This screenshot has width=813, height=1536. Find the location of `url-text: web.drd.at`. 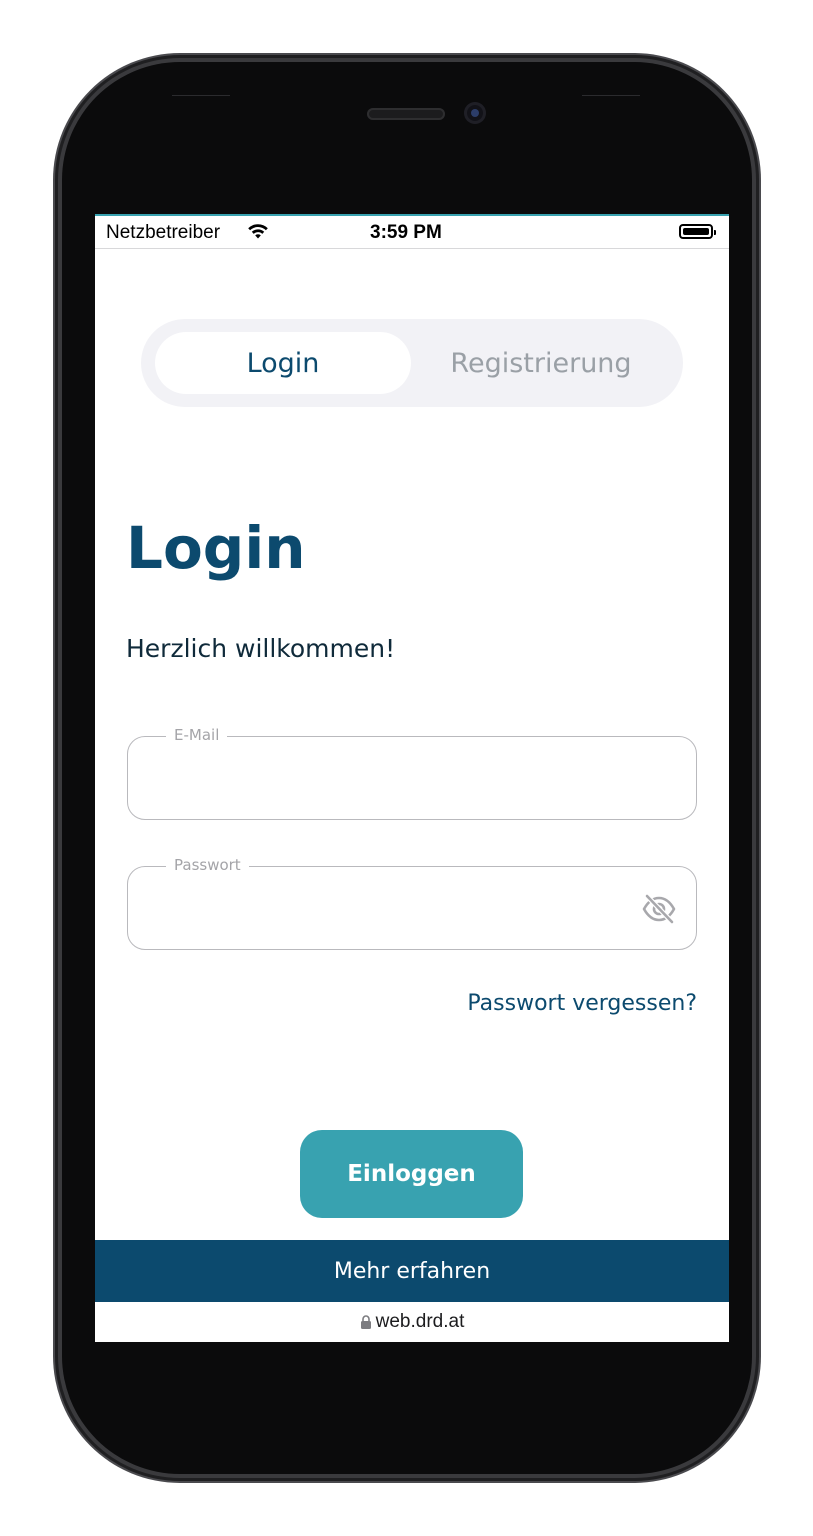

url-text: web.drd.at is located at coordinates (420, 1322).